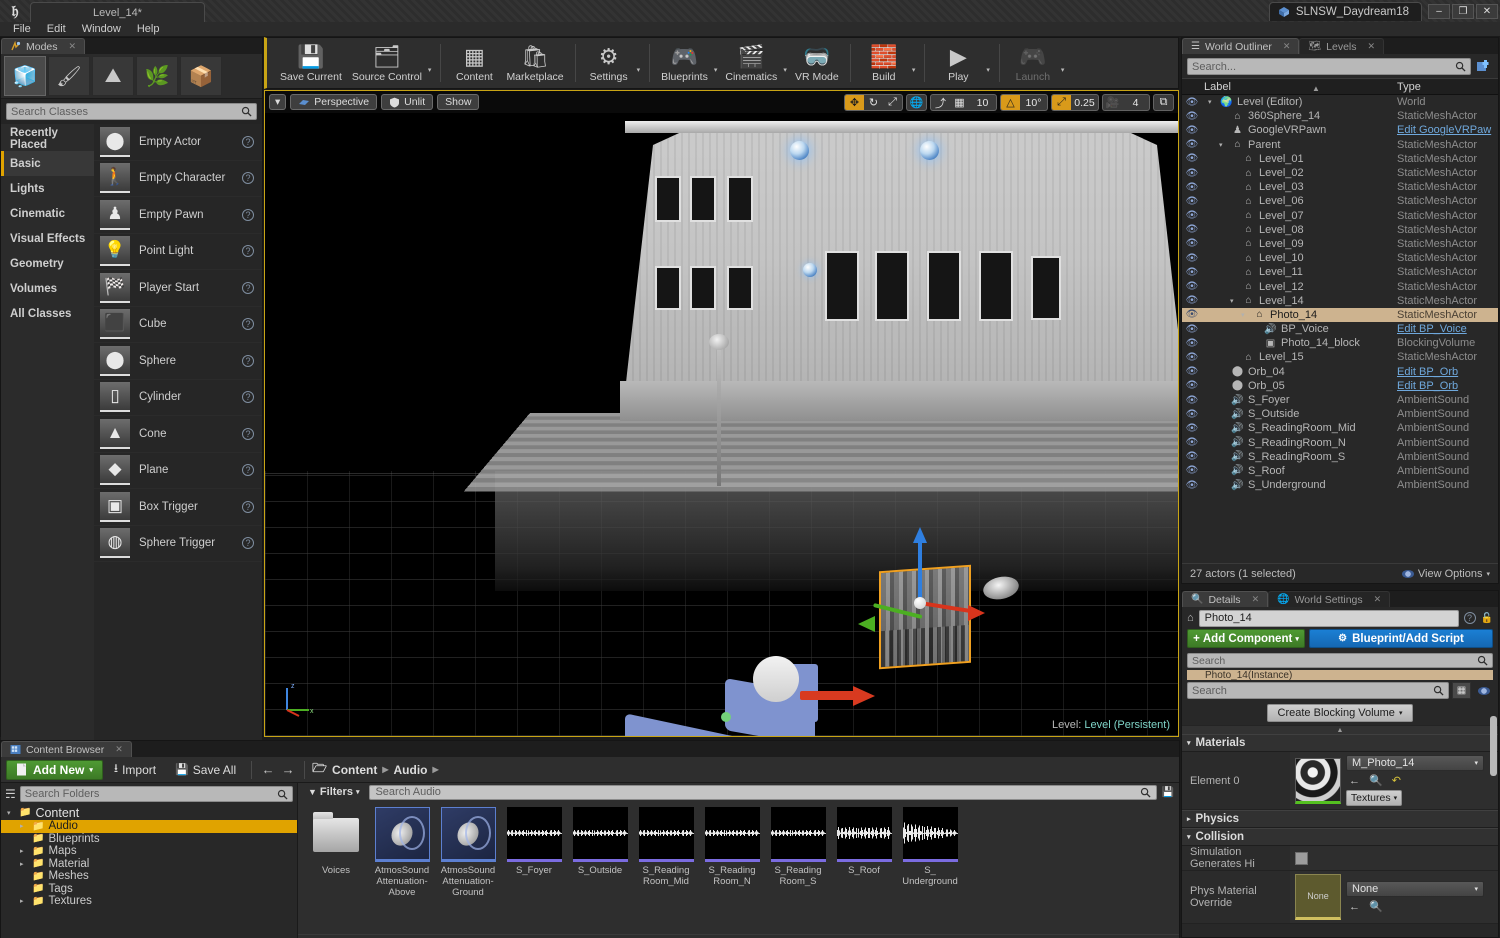 The image size is (1500, 938). Describe the element at coordinates (47, 288) in the screenshot. I see `category-volumes: Volumes` at that location.